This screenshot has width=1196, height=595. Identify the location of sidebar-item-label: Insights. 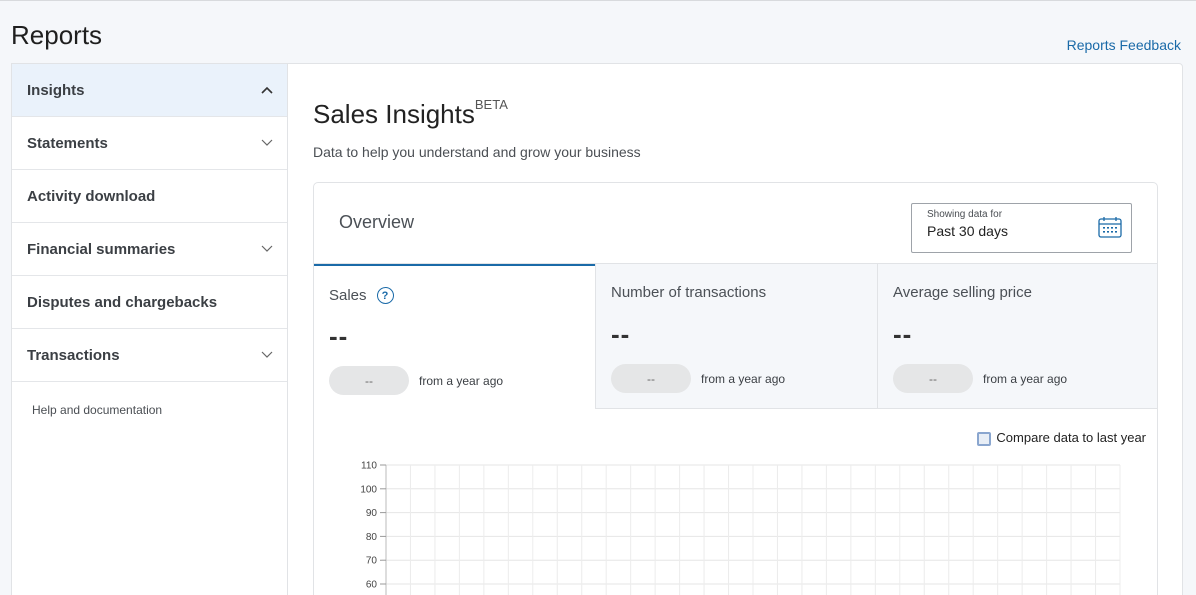
(56, 90).